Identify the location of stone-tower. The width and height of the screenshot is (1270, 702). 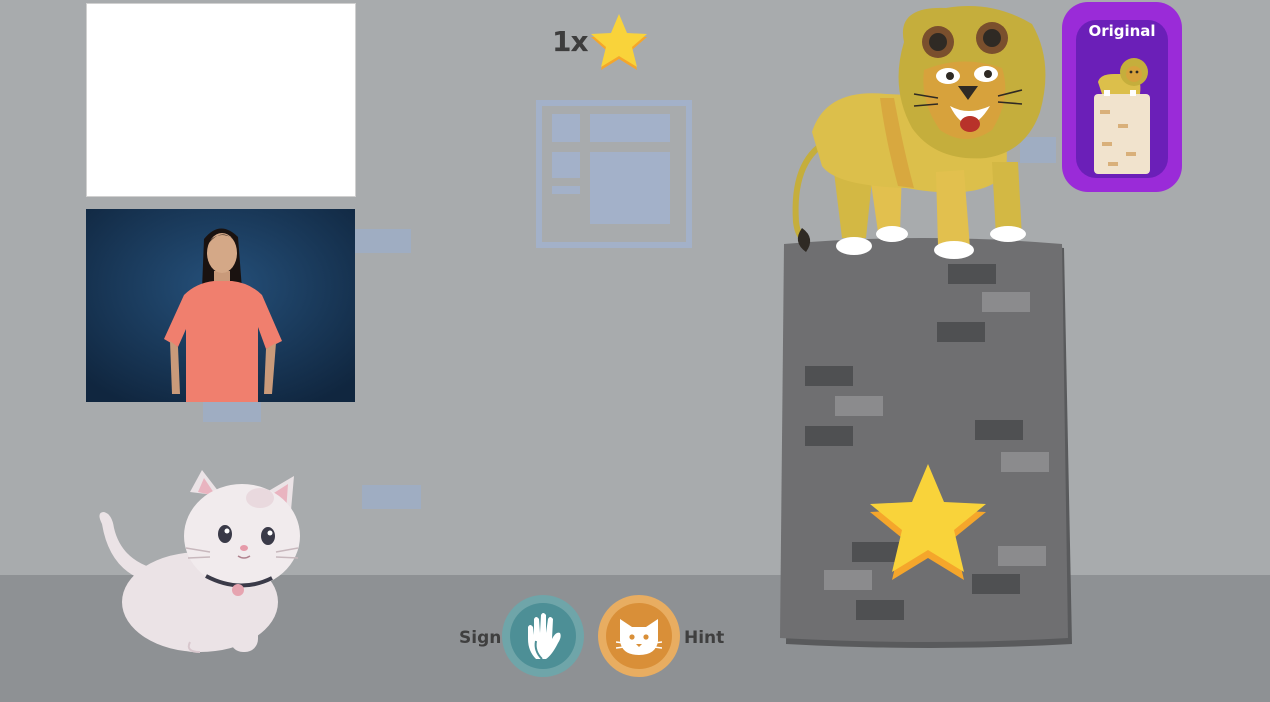
(926, 443).